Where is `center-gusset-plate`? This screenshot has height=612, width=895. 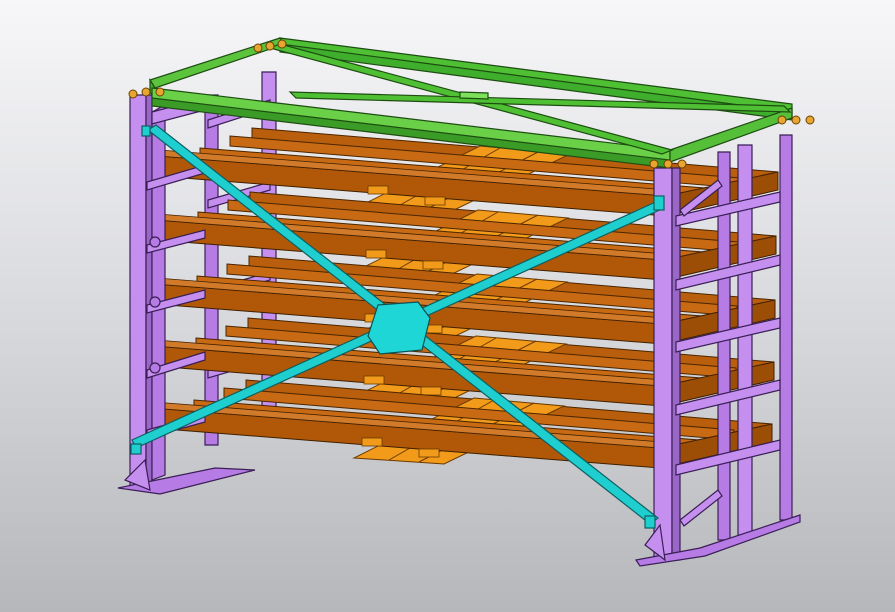
center-gusset-plate is located at coordinates (399, 328).